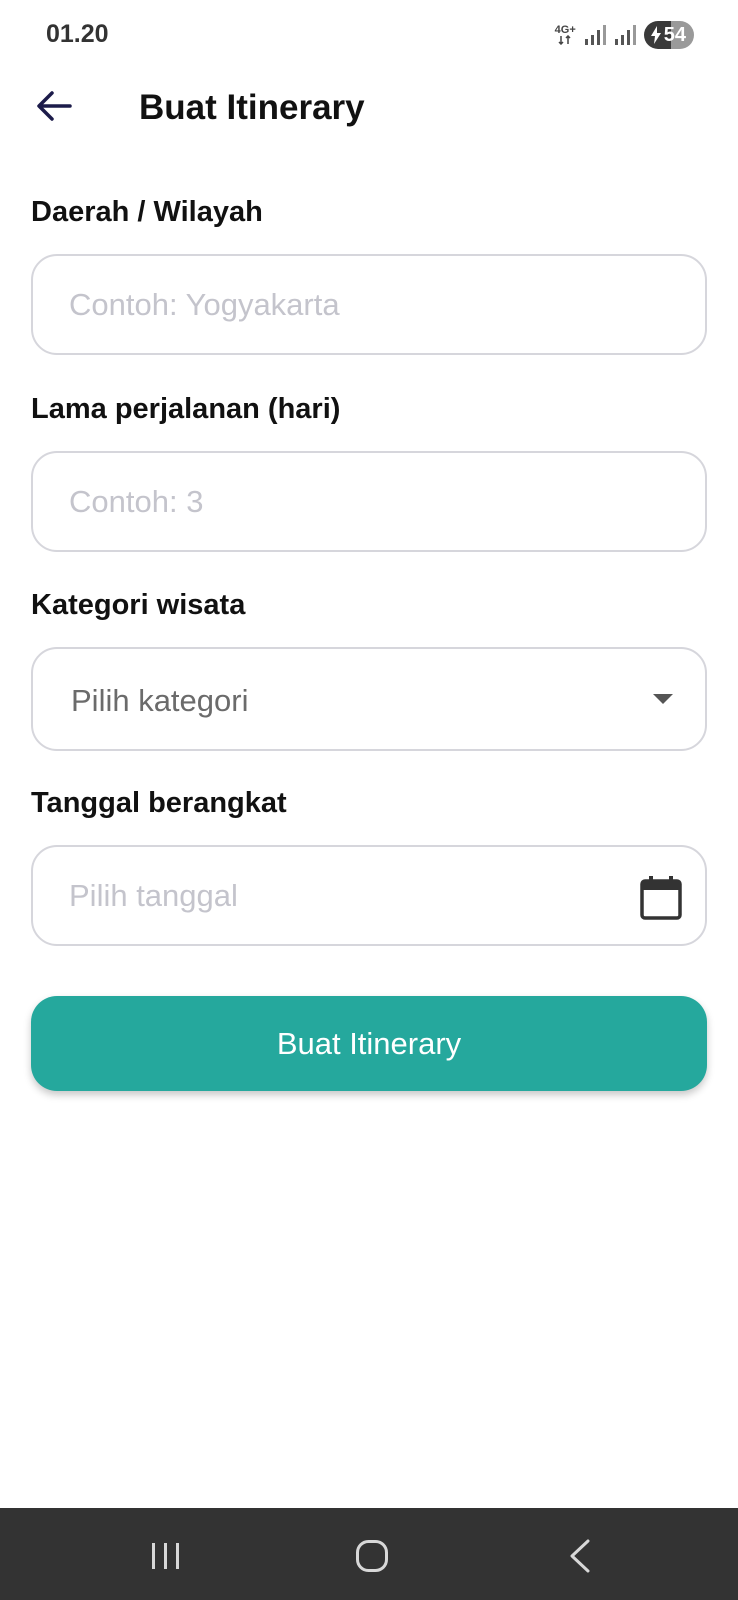 The width and height of the screenshot is (738, 1600). What do you see at coordinates (252, 107) in the screenshot?
I see `page-title: Buat Itinerary` at bounding box center [252, 107].